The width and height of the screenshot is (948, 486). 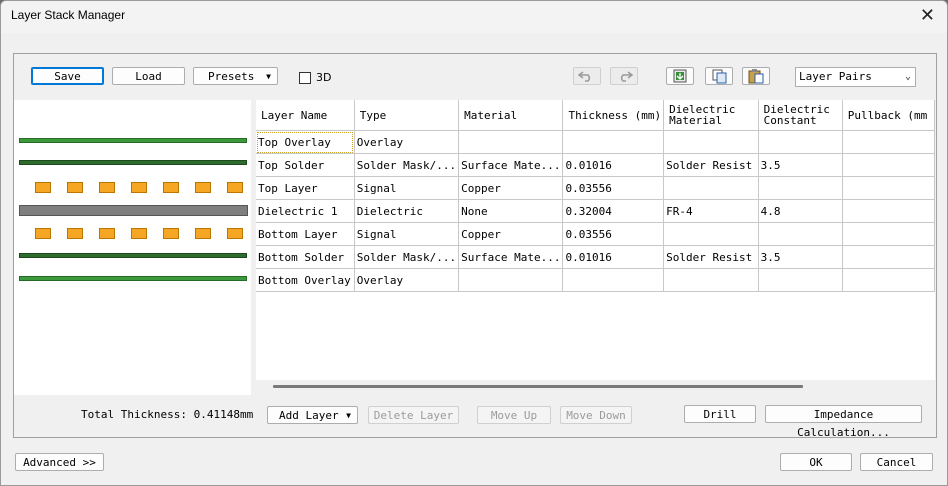 What do you see at coordinates (756, 76) in the screenshot?
I see `paste-button` at bounding box center [756, 76].